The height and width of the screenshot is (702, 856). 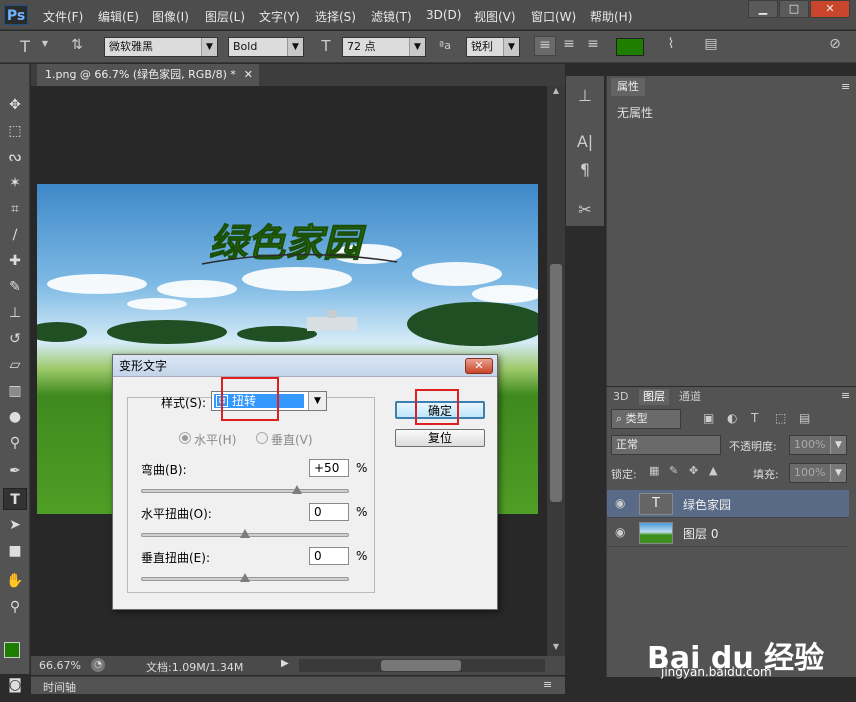 What do you see at coordinates (148, 75) in the screenshot?
I see `document-tab: 1.png @ 66.7% (绿色家园, RGB/8) * ✕` at bounding box center [148, 75].